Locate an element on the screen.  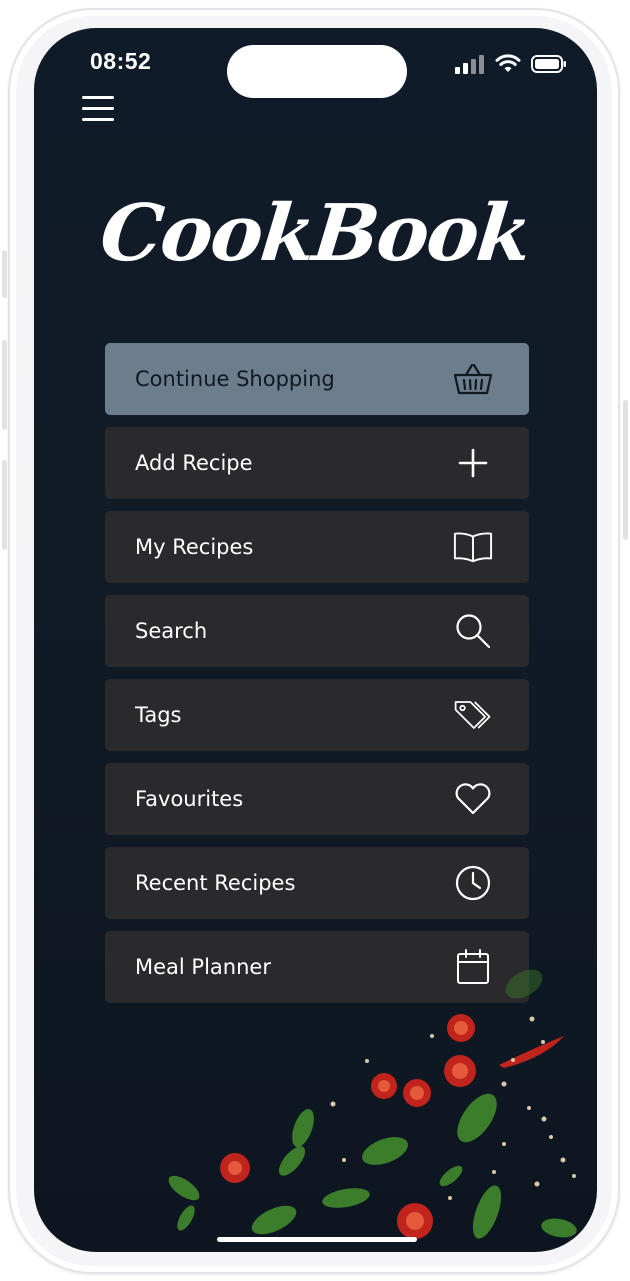
heart-icon is located at coordinates (473, 799).